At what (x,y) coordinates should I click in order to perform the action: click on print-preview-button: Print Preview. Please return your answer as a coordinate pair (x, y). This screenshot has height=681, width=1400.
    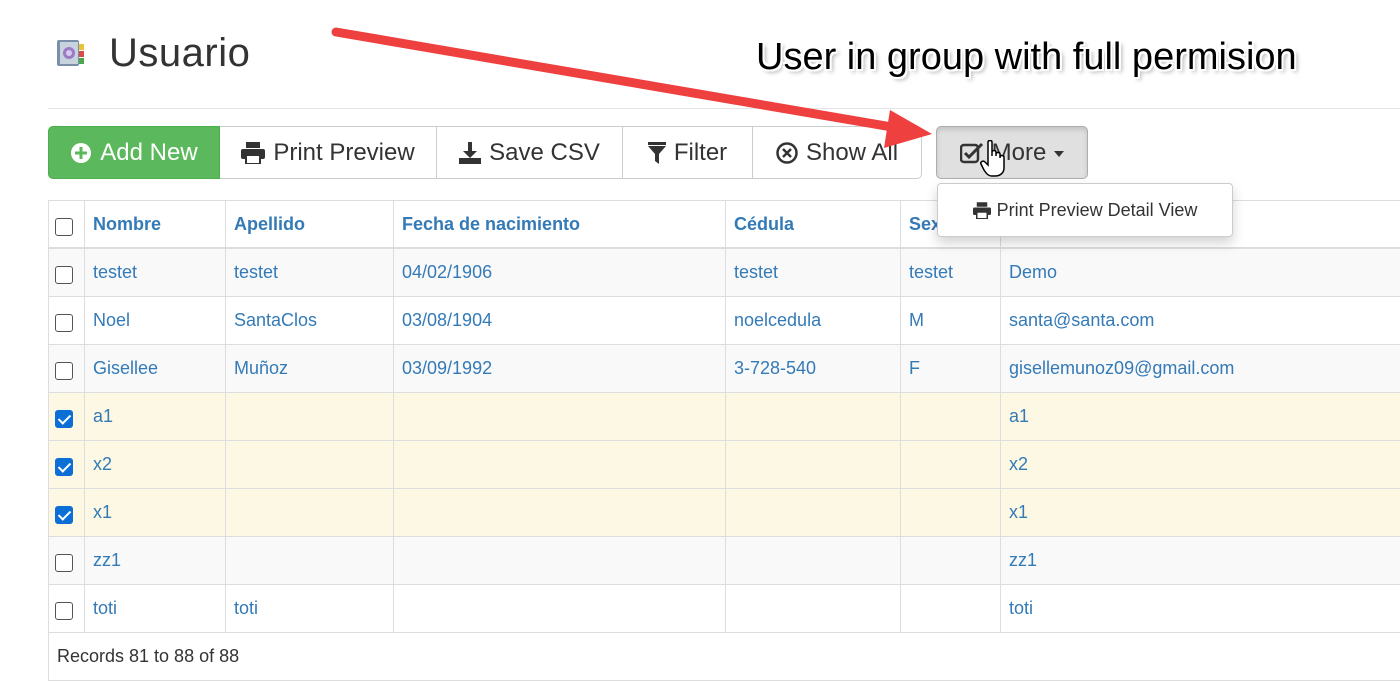
    Looking at the image, I should click on (328, 152).